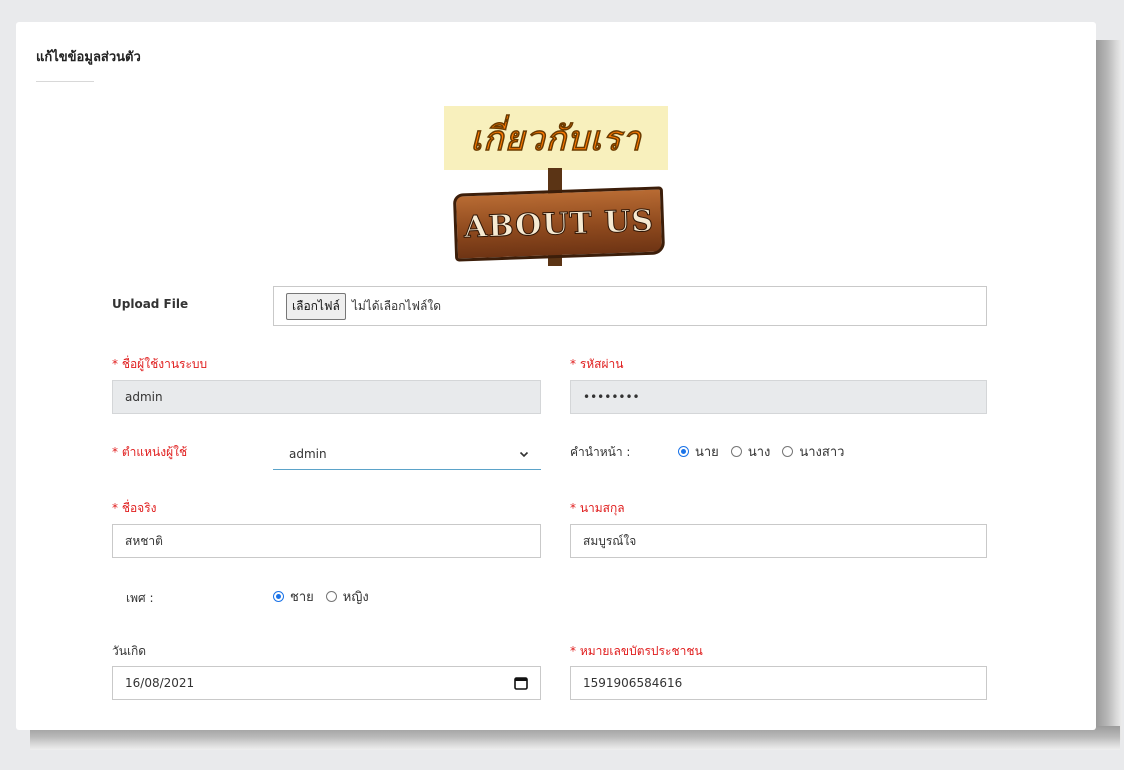  What do you see at coordinates (316, 306) in the screenshot?
I see `choose-file-button: เลือกไฟล์` at bounding box center [316, 306].